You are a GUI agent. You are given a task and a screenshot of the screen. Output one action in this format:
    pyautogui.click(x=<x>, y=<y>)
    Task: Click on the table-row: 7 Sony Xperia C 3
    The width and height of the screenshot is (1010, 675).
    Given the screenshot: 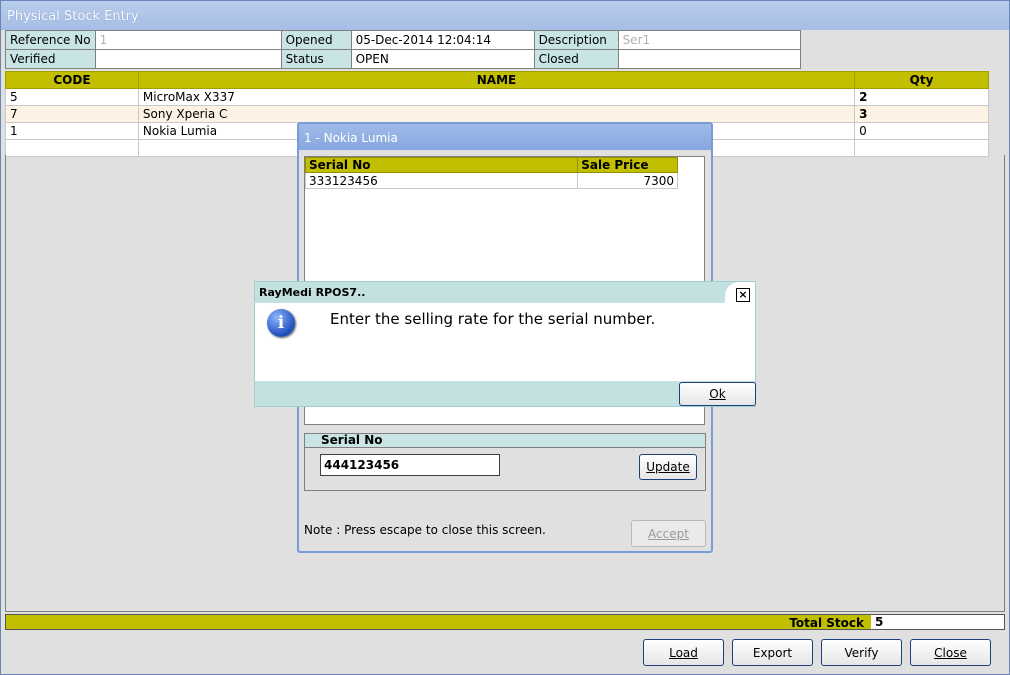 What is the action you would take?
    pyautogui.click(x=497, y=114)
    